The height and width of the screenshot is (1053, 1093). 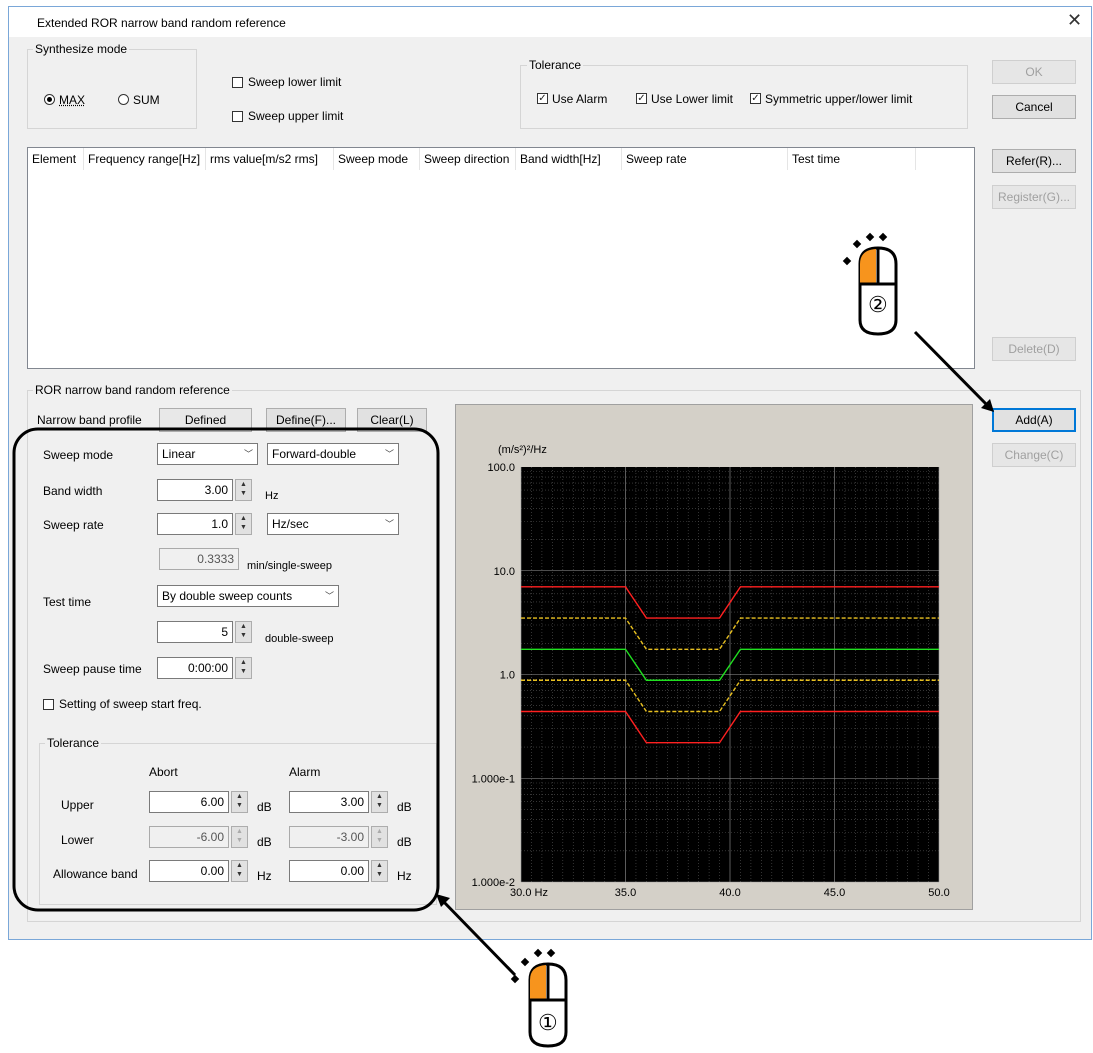 What do you see at coordinates (878, 304) in the screenshot?
I see `callout-number-2: ②` at bounding box center [878, 304].